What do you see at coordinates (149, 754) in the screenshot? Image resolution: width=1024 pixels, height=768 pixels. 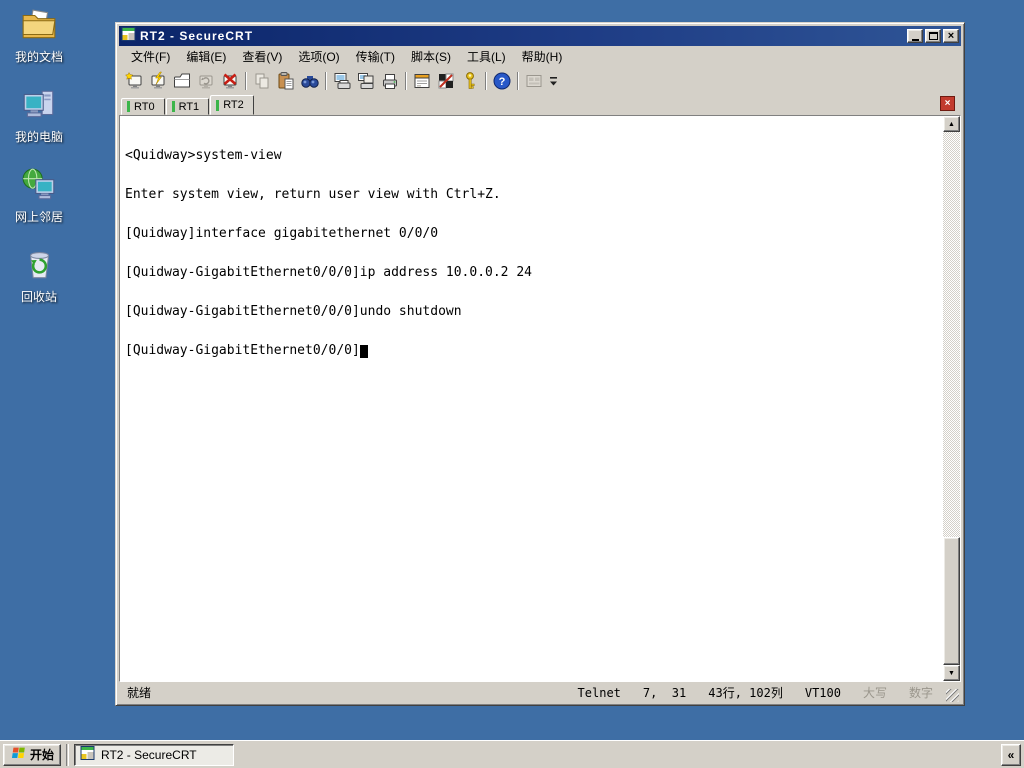 I see `task-label: RT2 - SecureCRT` at bounding box center [149, 754].